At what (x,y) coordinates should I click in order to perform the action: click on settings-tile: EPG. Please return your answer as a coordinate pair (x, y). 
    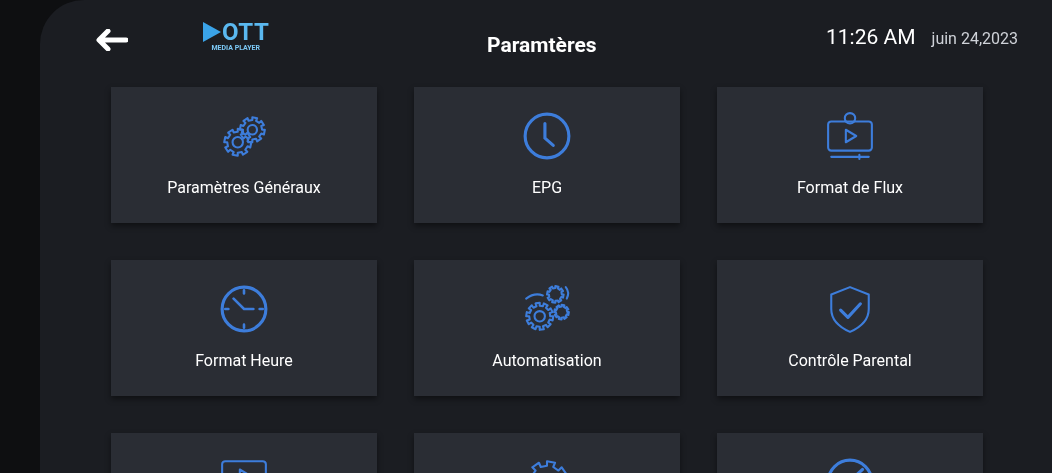
    Looking at the image, I should click on (547, 155).